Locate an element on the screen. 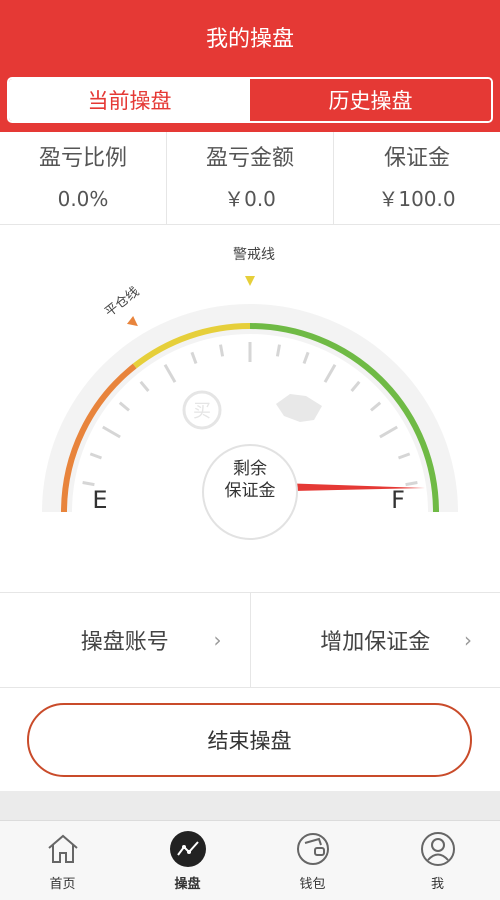 Image resolution: width=500 pixels, height=900 pixels. tab-current-trading: 当前操盘 is located at coordinates (129, 100).